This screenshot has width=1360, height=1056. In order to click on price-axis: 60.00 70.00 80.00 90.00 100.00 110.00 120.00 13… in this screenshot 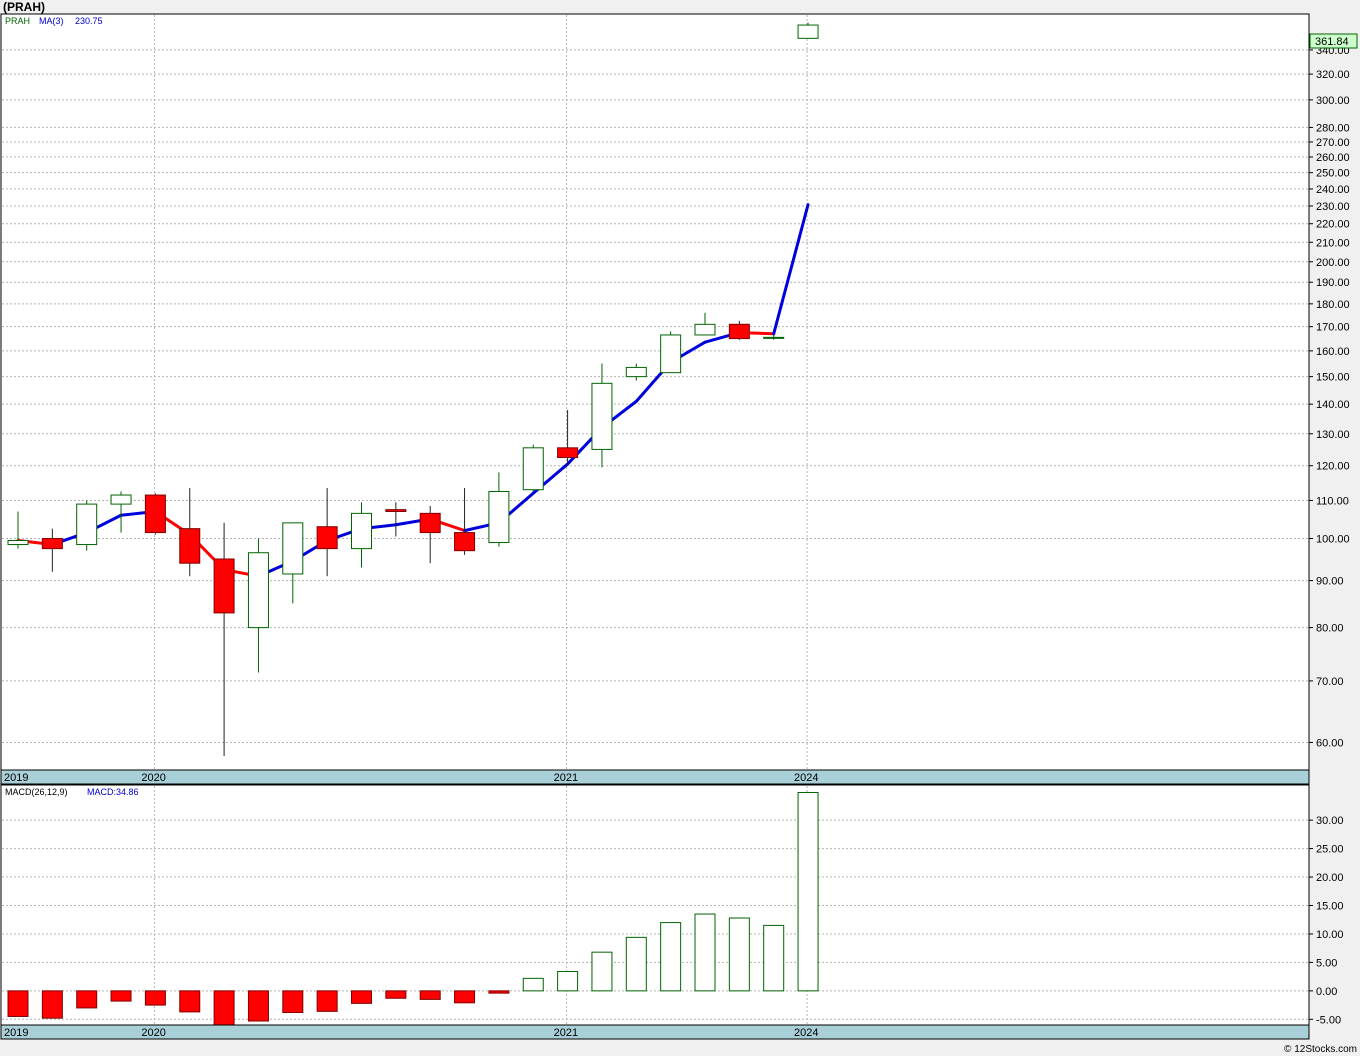, I will do `click(1329, 397)`.